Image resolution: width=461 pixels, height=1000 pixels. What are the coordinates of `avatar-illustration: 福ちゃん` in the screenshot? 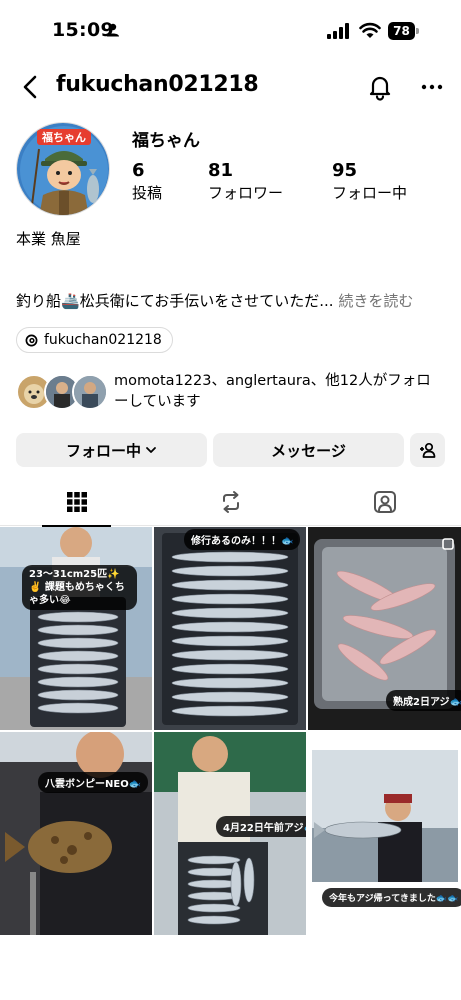 It's located at (63, 169).